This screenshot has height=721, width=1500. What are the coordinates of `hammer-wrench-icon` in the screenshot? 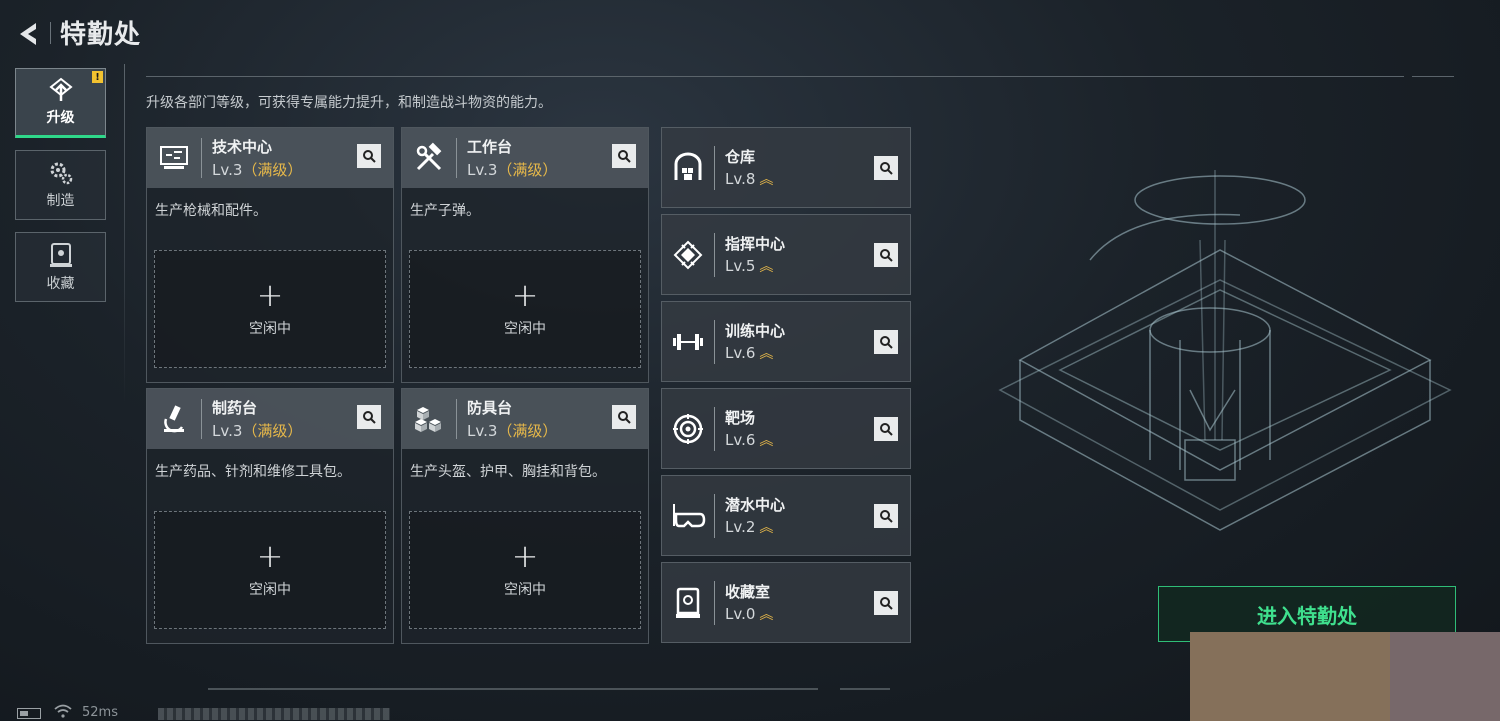 It's located at (429, 156).